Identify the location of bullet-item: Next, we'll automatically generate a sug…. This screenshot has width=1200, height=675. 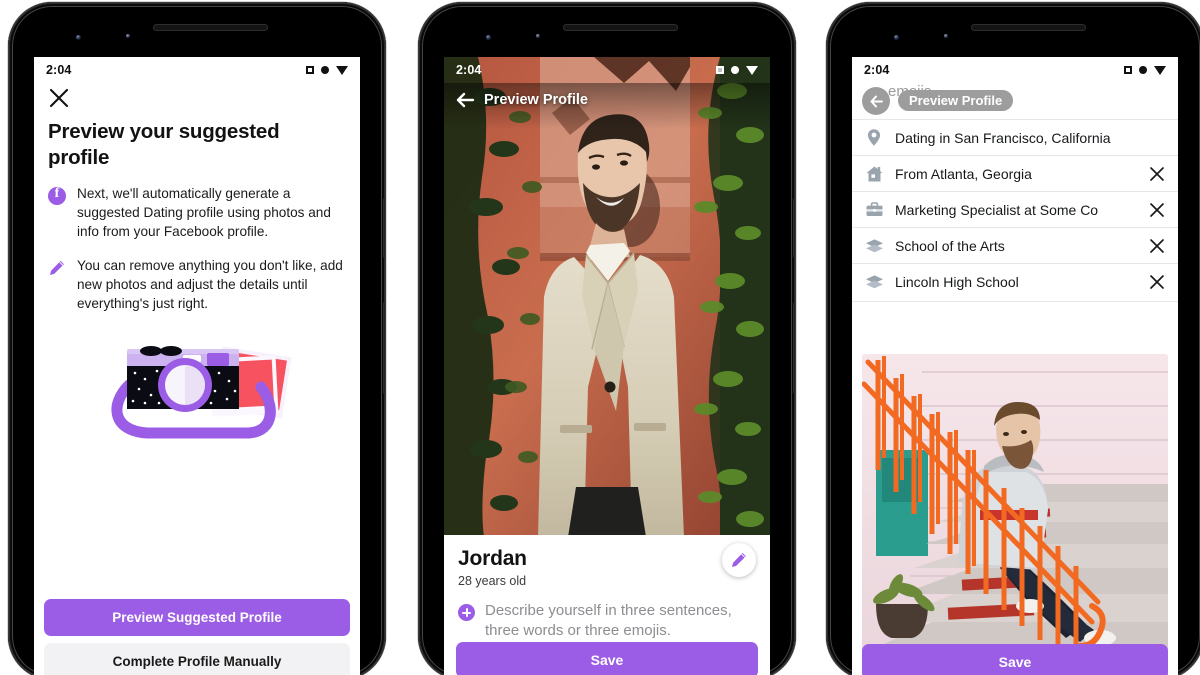
(197, 213).